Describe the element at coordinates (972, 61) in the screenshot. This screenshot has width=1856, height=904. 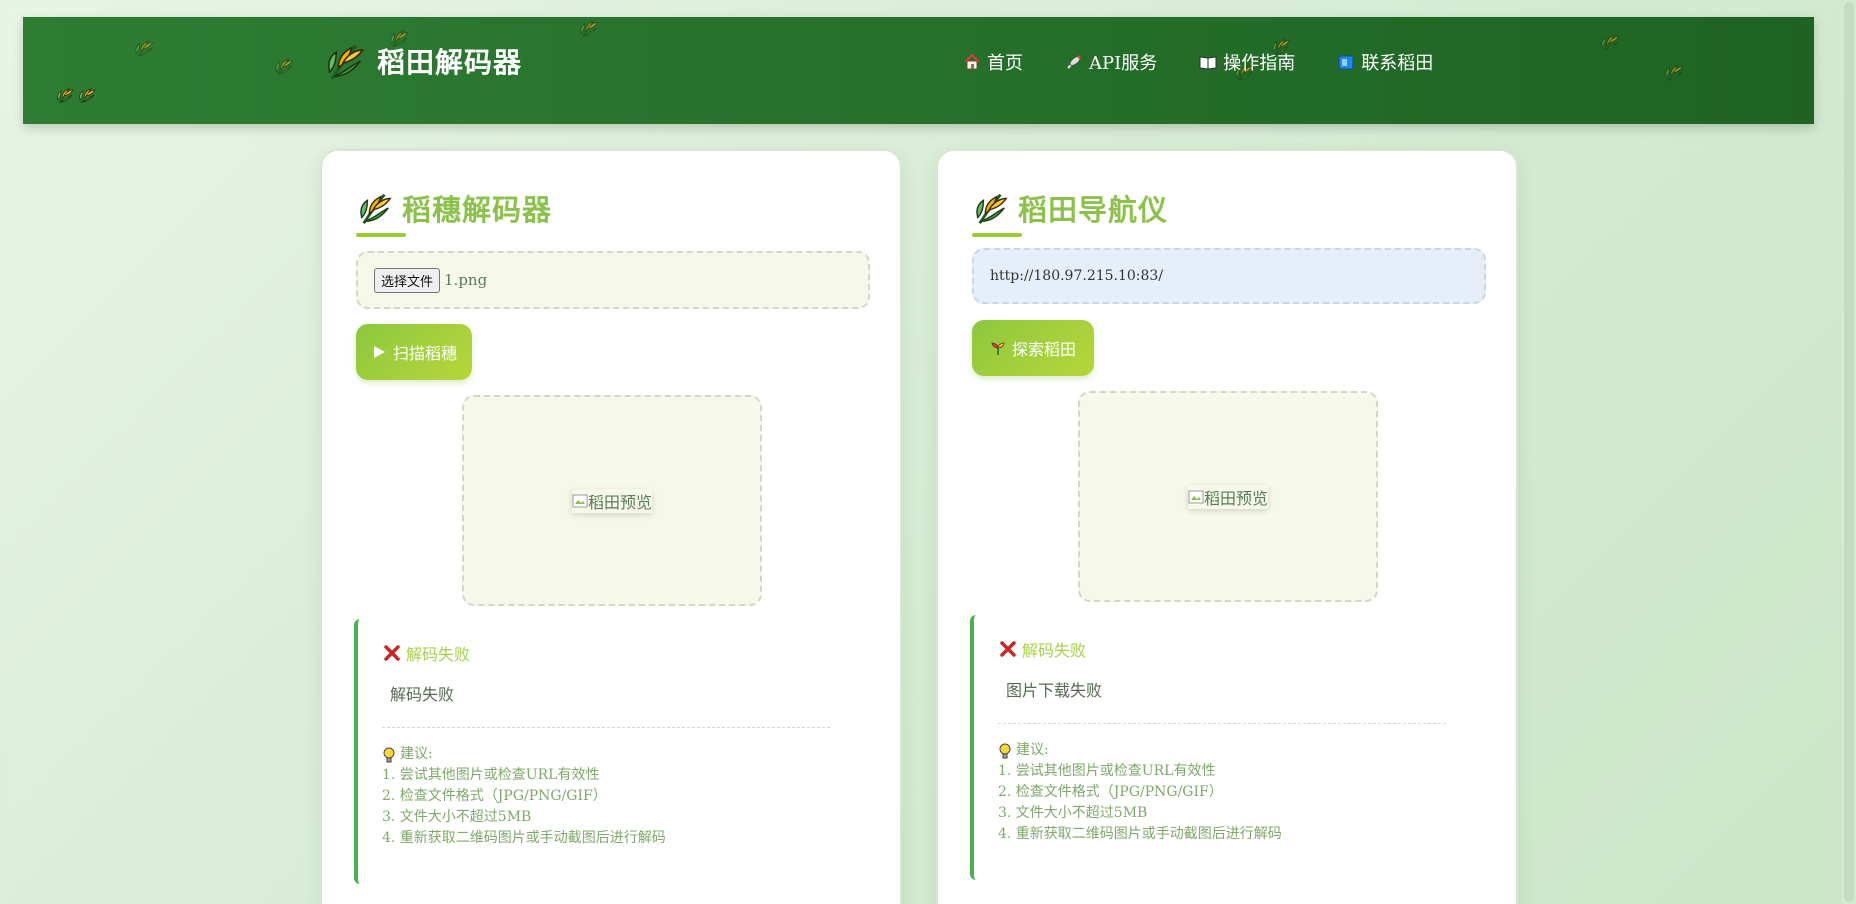
I see `house-icon` at that location.